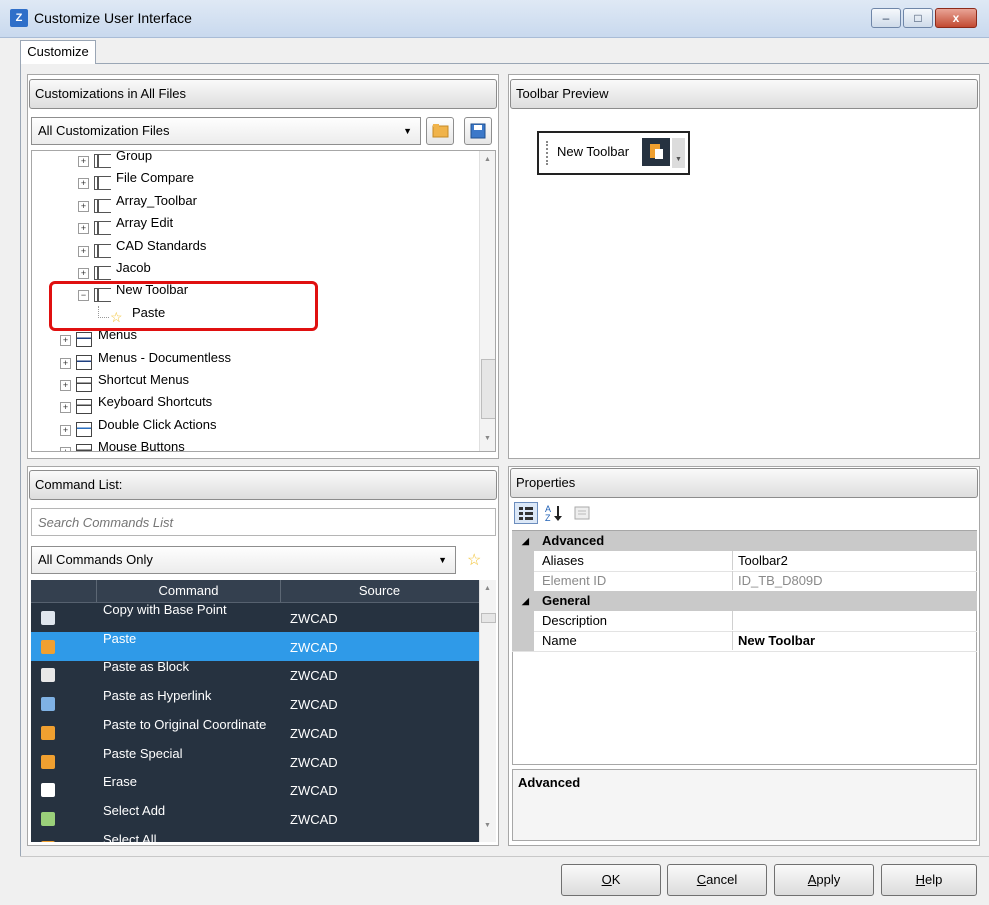 The image size is (989, 905). I want to click on search-commands-input, so click(263, 522).